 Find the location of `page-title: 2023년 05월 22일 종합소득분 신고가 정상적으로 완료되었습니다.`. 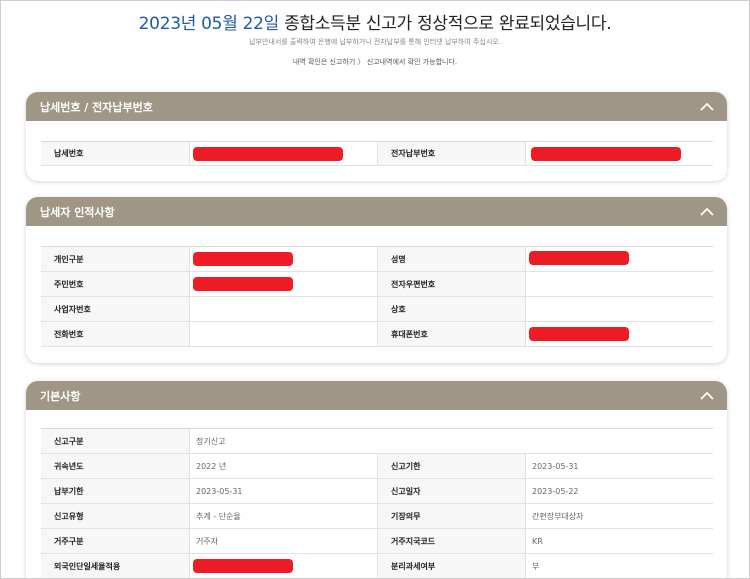

page-title: 2023년 05월 22일 종합소득분 신고가 정상적으로 완료되었습니다. is located at coordinates (375, 21).